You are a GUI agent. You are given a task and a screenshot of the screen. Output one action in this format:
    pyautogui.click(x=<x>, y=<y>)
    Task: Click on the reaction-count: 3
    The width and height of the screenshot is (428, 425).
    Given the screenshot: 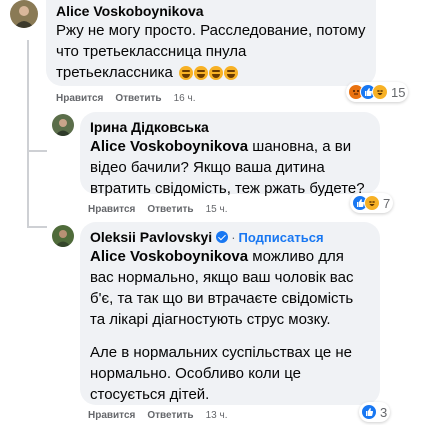 What is the action you would take?
    pyautogui.click(x=384, y=412)
    